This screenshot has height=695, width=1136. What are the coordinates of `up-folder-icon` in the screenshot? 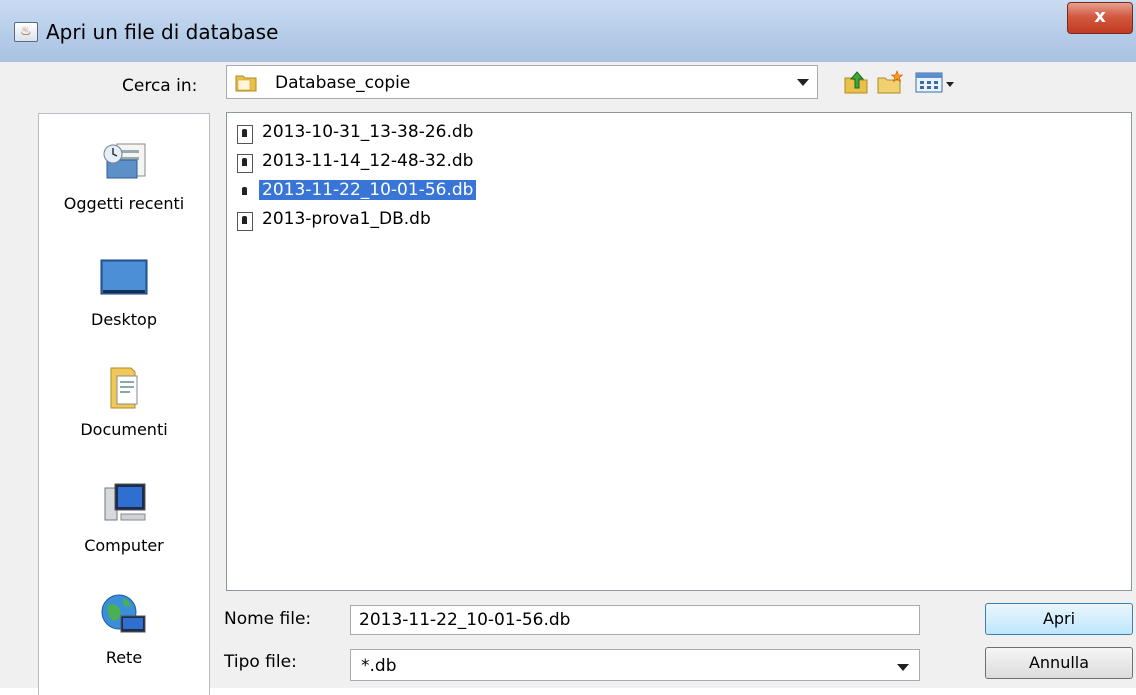 It's located at (856, 82).